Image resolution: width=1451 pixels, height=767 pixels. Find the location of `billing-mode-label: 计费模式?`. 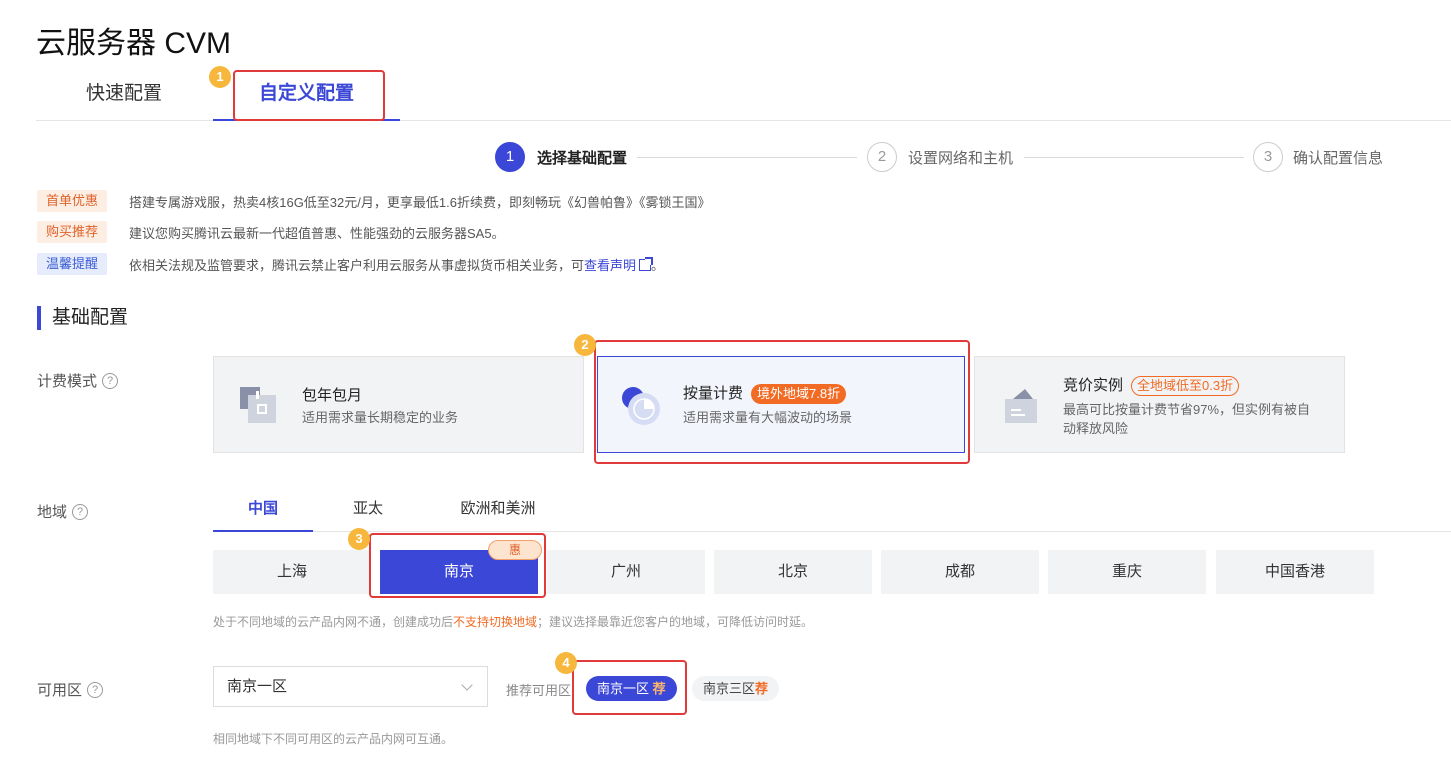

billing-mode-label: 计费模式? is located at coordinates (78, 380).